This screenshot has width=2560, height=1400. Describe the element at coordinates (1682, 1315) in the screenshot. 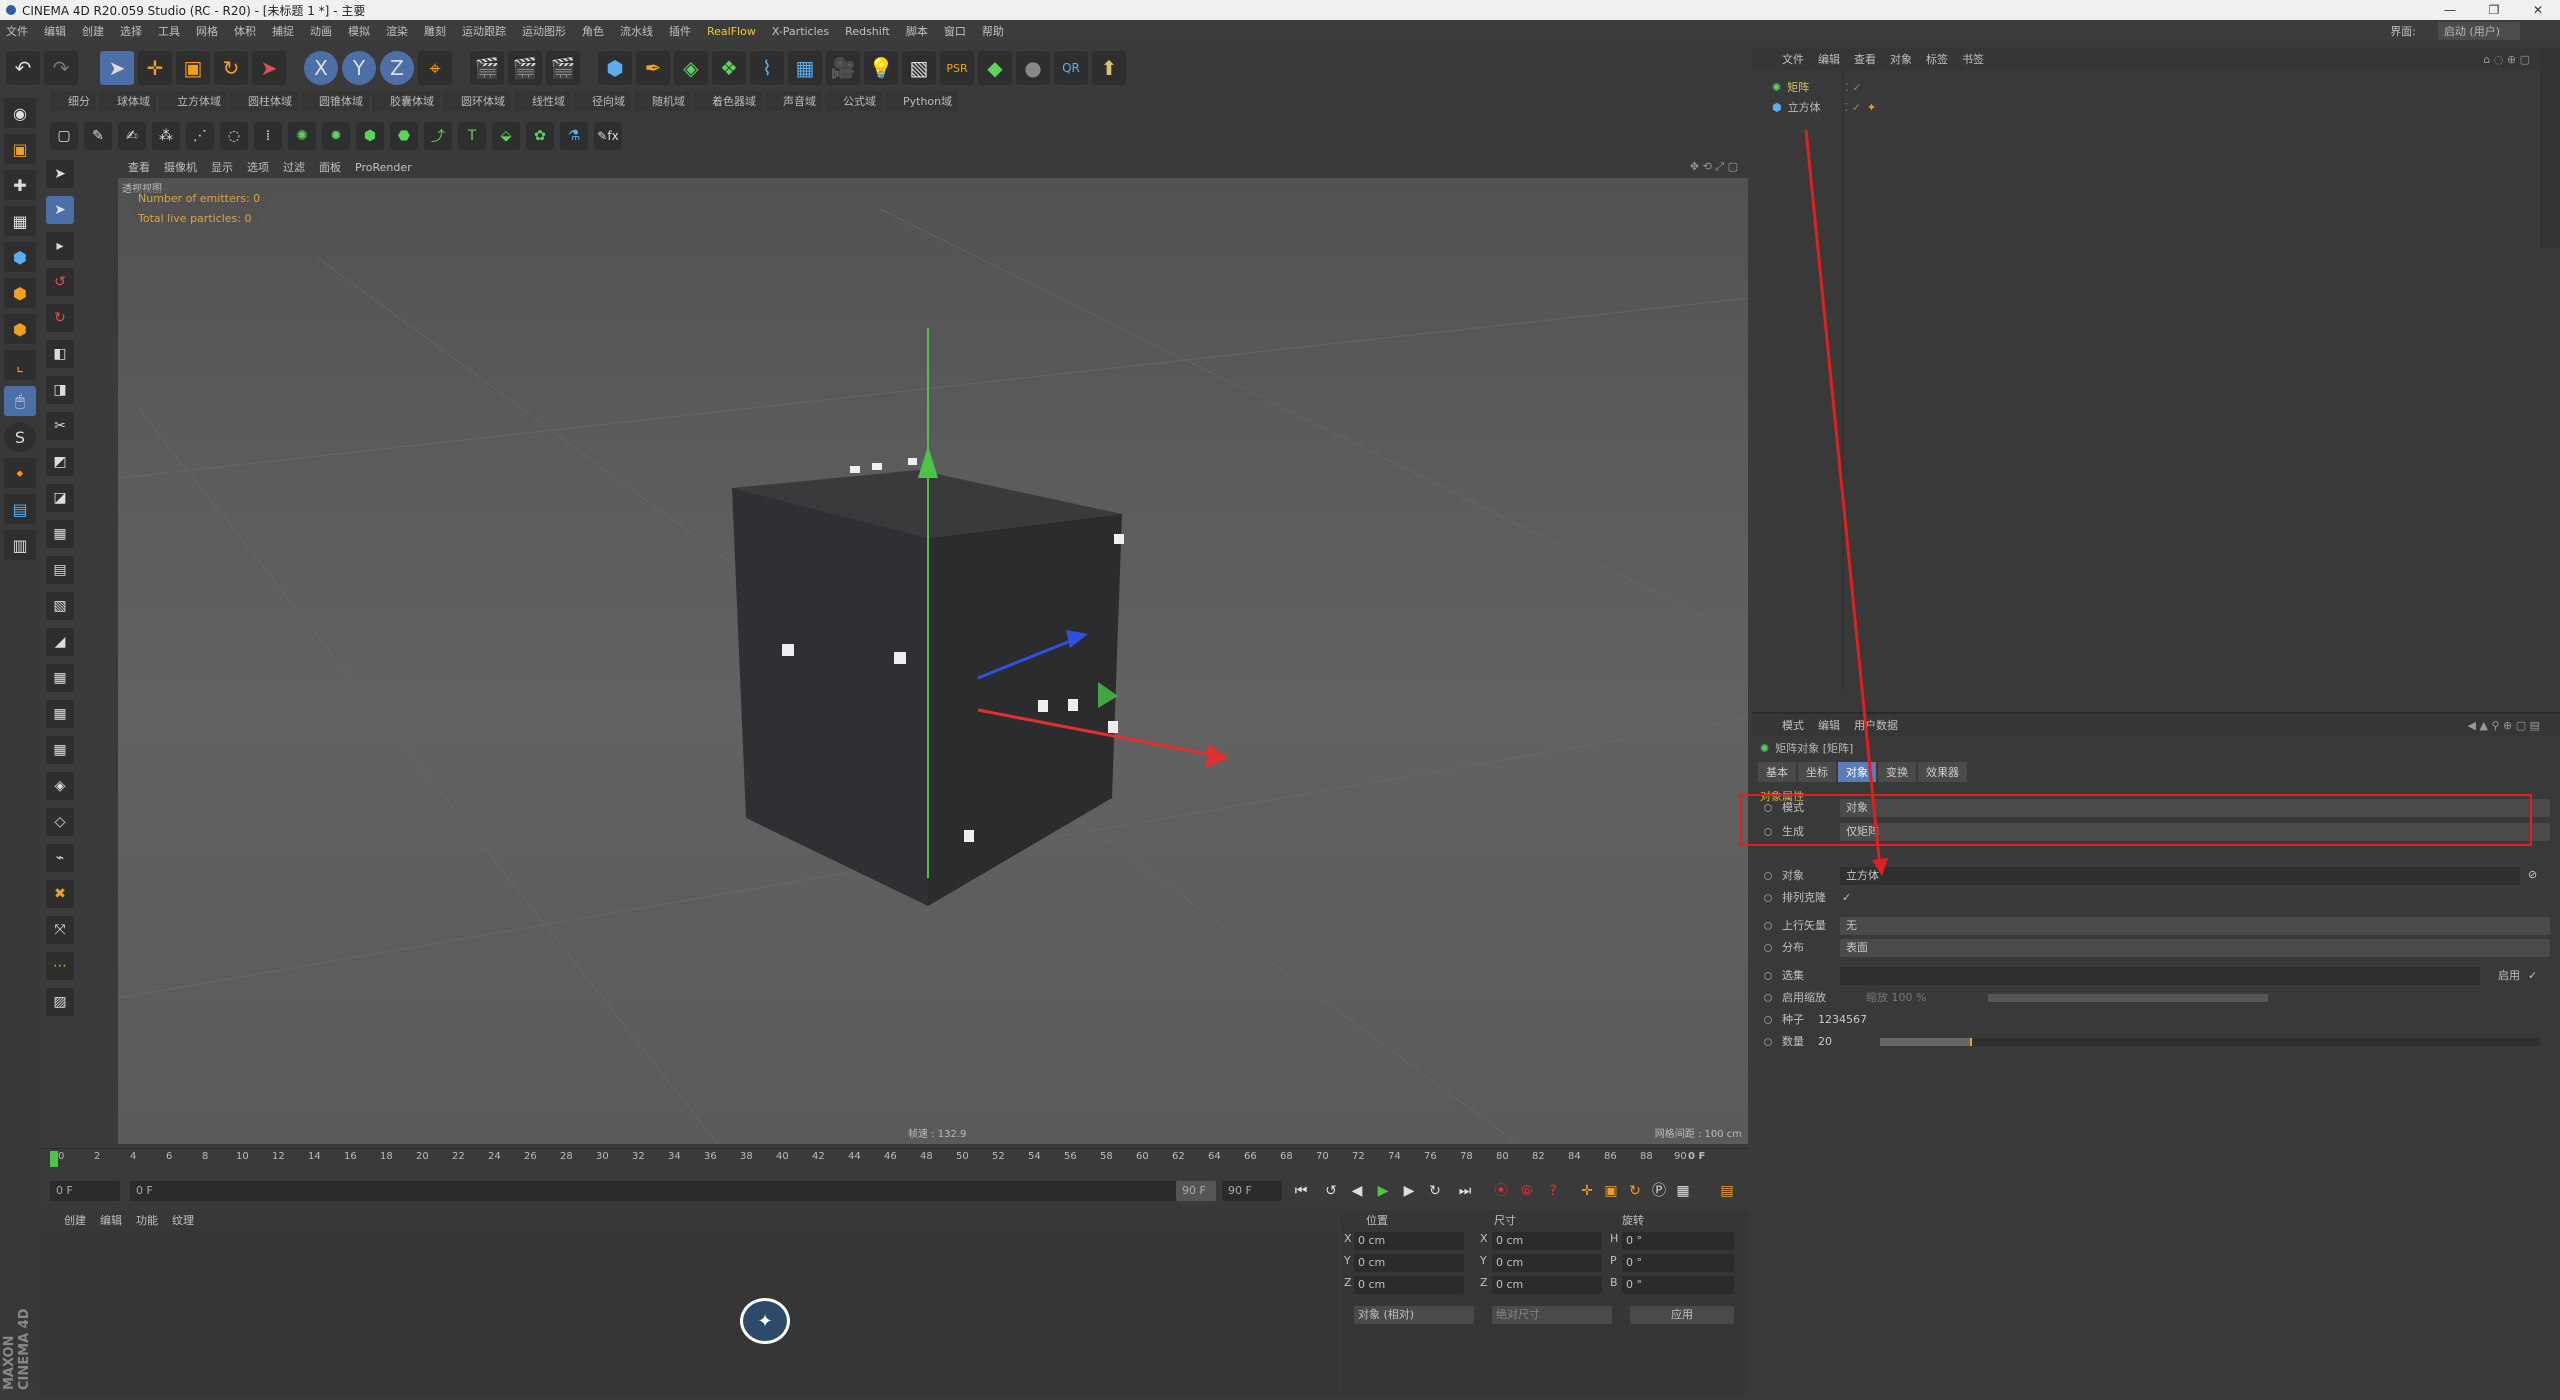

I see `apply-button: 应用` at that location.